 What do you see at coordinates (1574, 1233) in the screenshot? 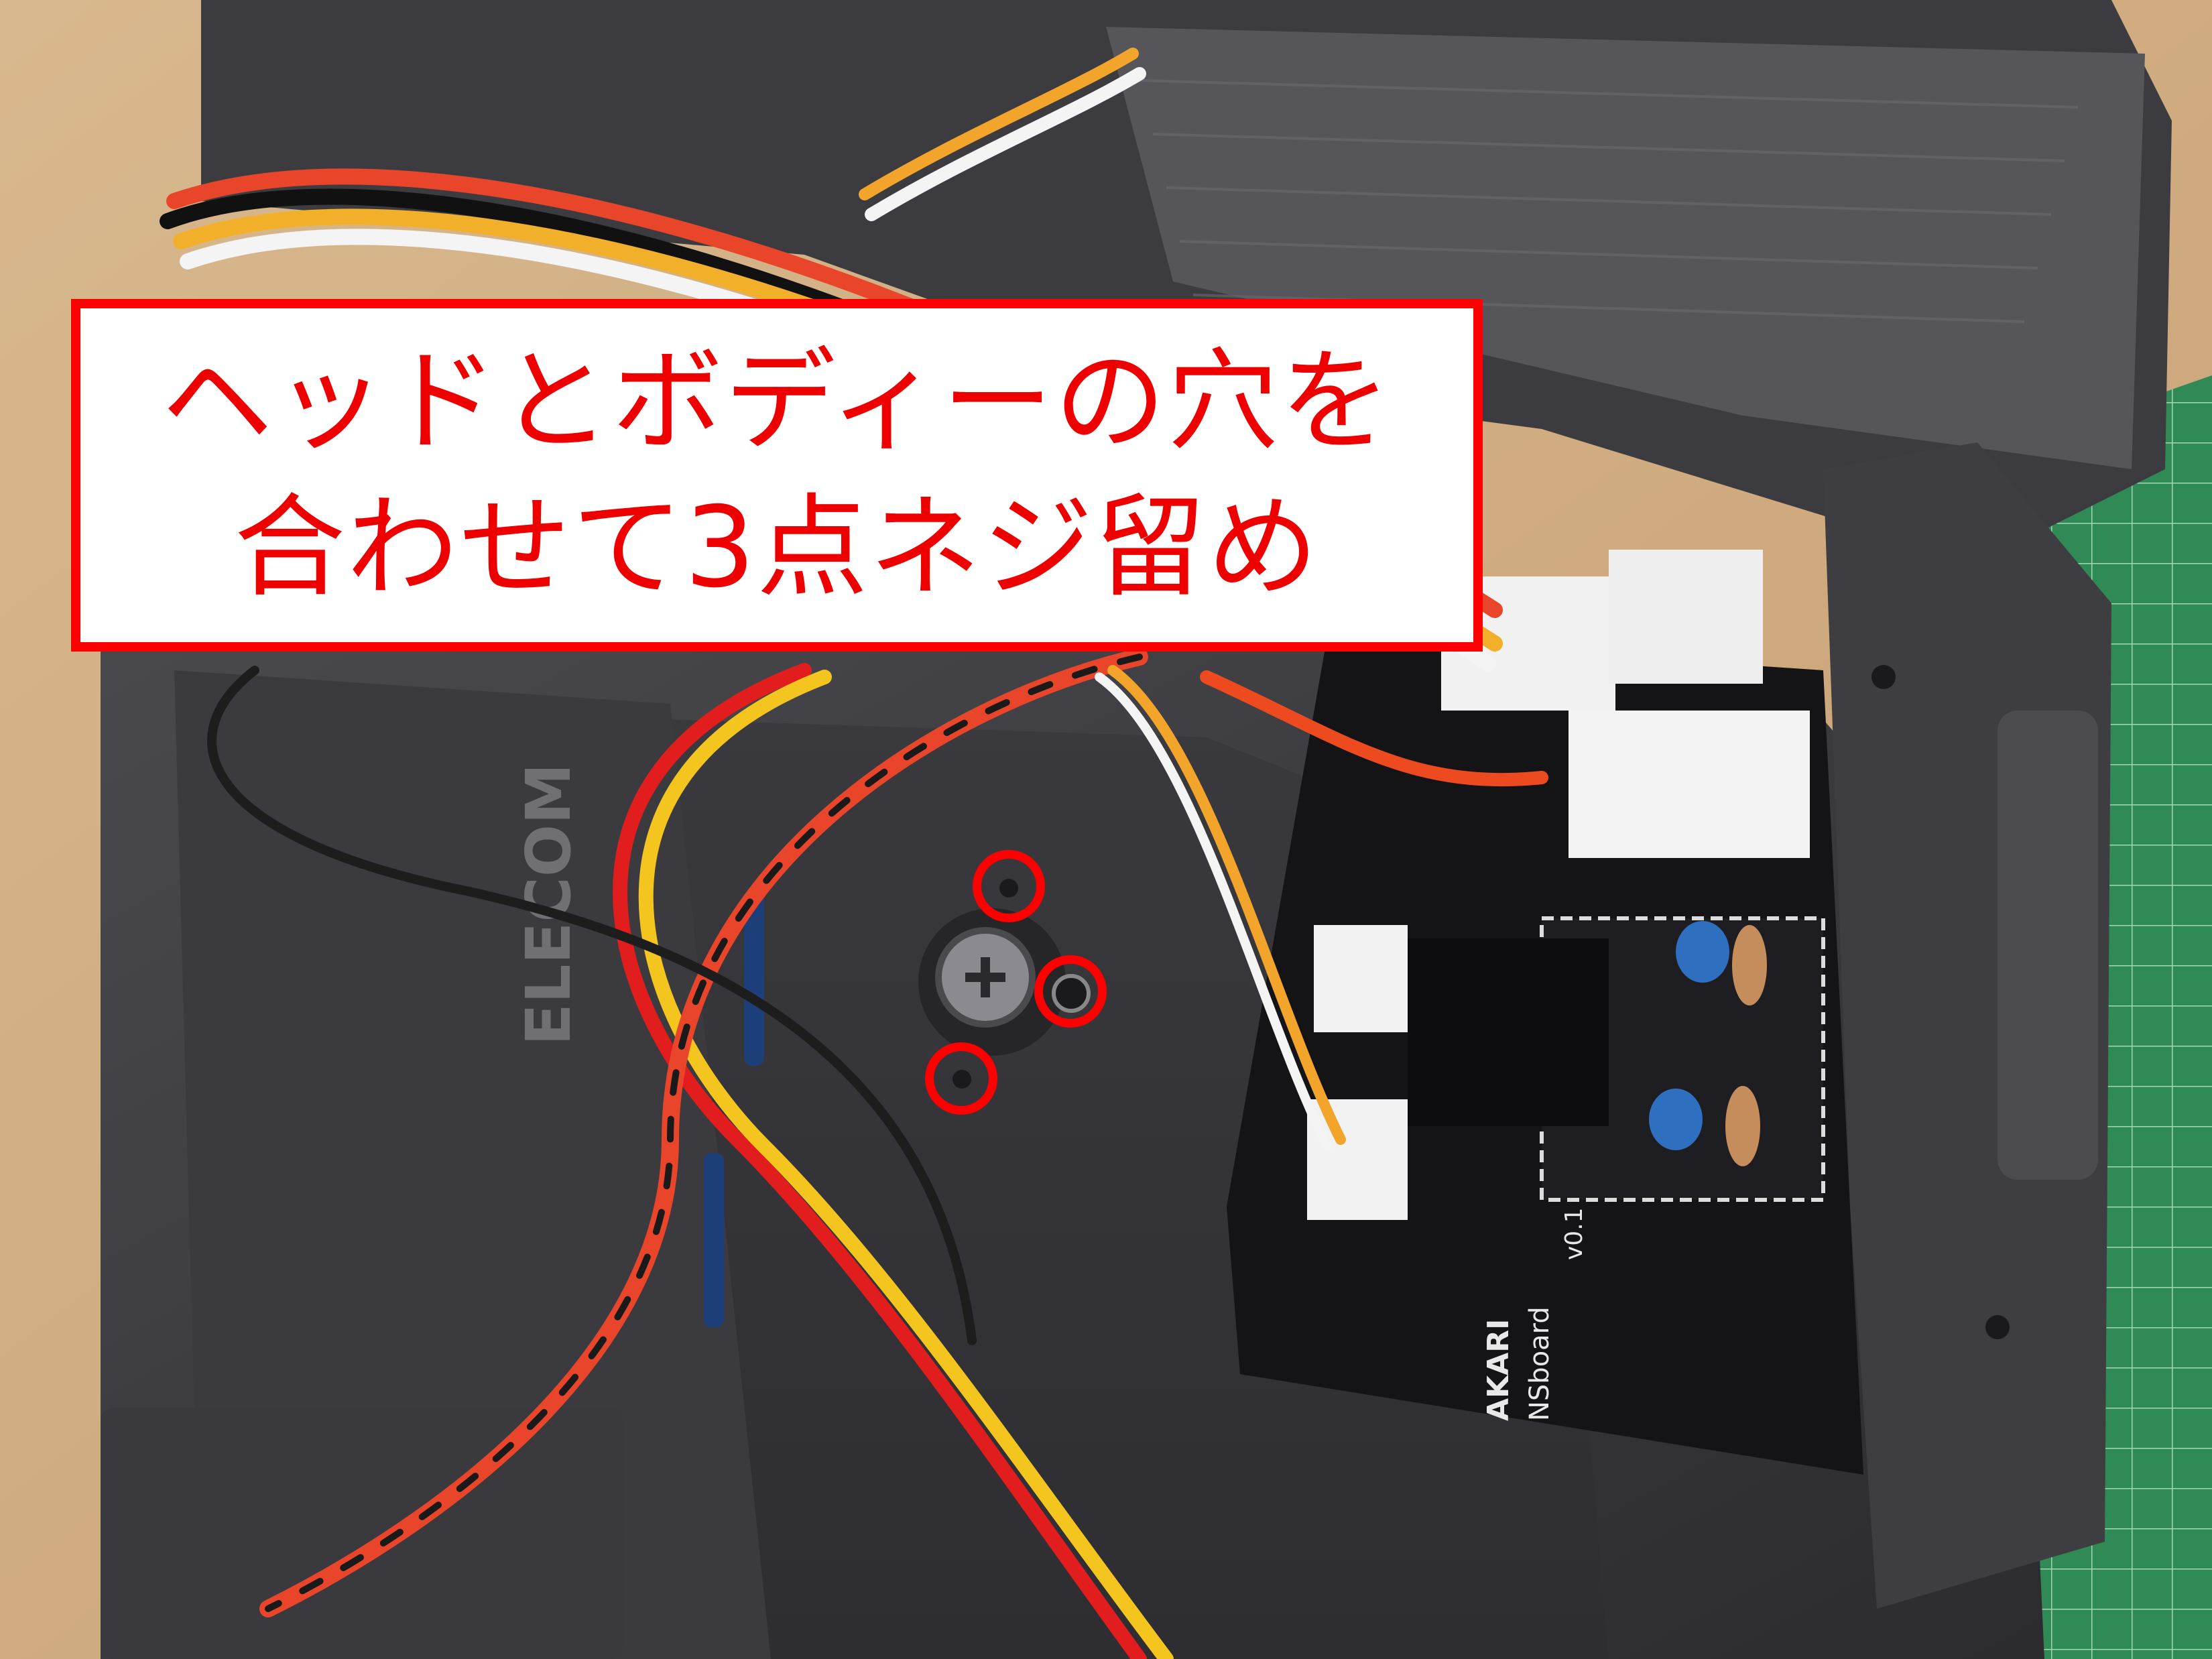
I see `board-label: v0.1` at bounding box center [1574, 1233].